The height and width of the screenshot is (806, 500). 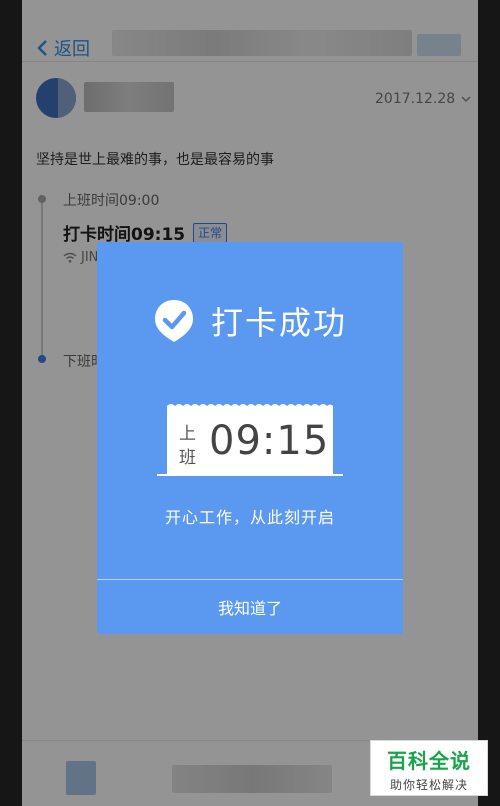 What do you see at coordinates (428, 785) in the screenshot?
I see `watermark-subtitle: 助你轻松解决` at bounding box center [428, 785].